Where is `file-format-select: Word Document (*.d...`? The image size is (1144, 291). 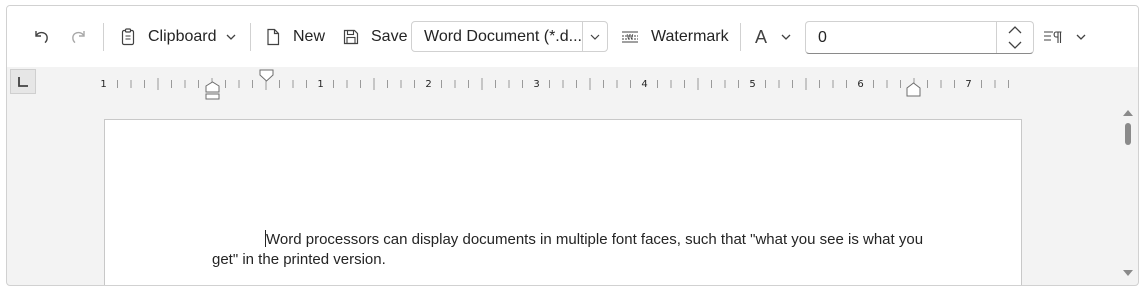 file-format-select: Word Document (*.d... is located at coordinates (509, 36).